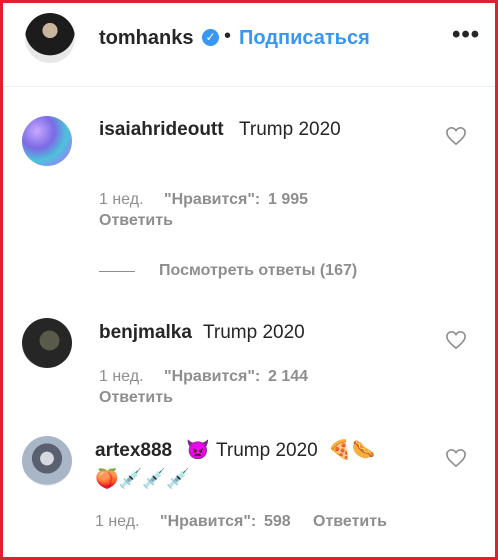  Describe the element at coordinates (288, 377) in the screenshot. I see `comment-likes-count: 2 144` at that location.